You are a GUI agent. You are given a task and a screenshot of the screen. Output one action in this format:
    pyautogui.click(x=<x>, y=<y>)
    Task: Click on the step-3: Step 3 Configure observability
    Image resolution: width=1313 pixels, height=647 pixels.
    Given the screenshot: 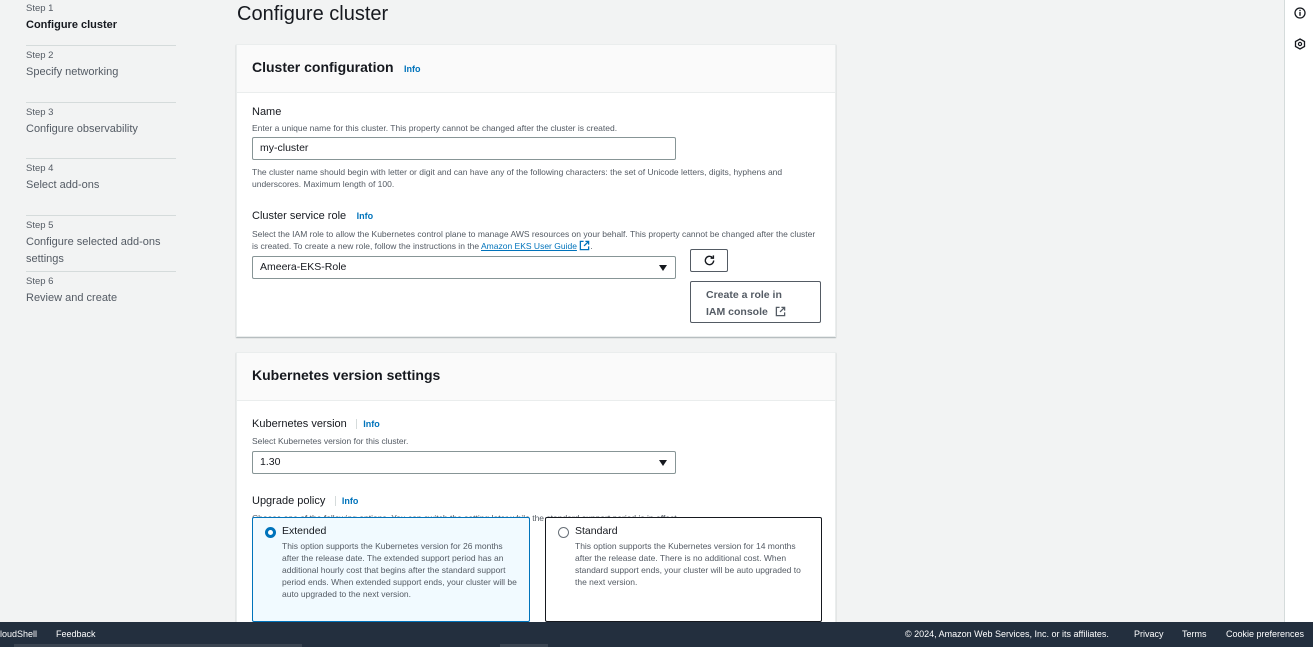 What is the action you would take?
    pyautogui.click(x=101, y=131)
    